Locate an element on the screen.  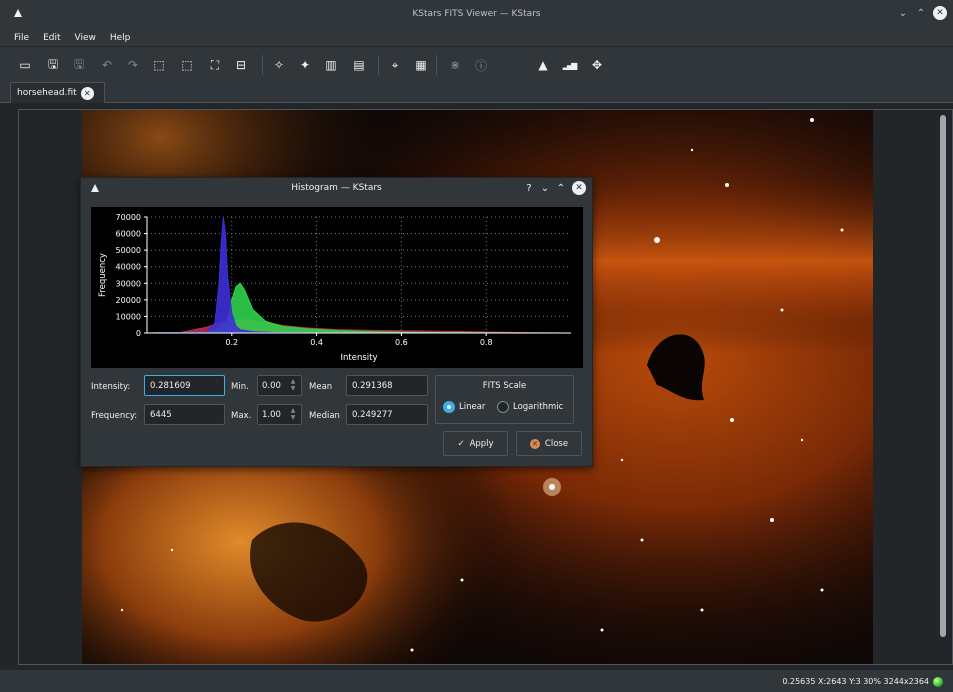
undo-icon: ↶ is located at coordinates (107, 65).